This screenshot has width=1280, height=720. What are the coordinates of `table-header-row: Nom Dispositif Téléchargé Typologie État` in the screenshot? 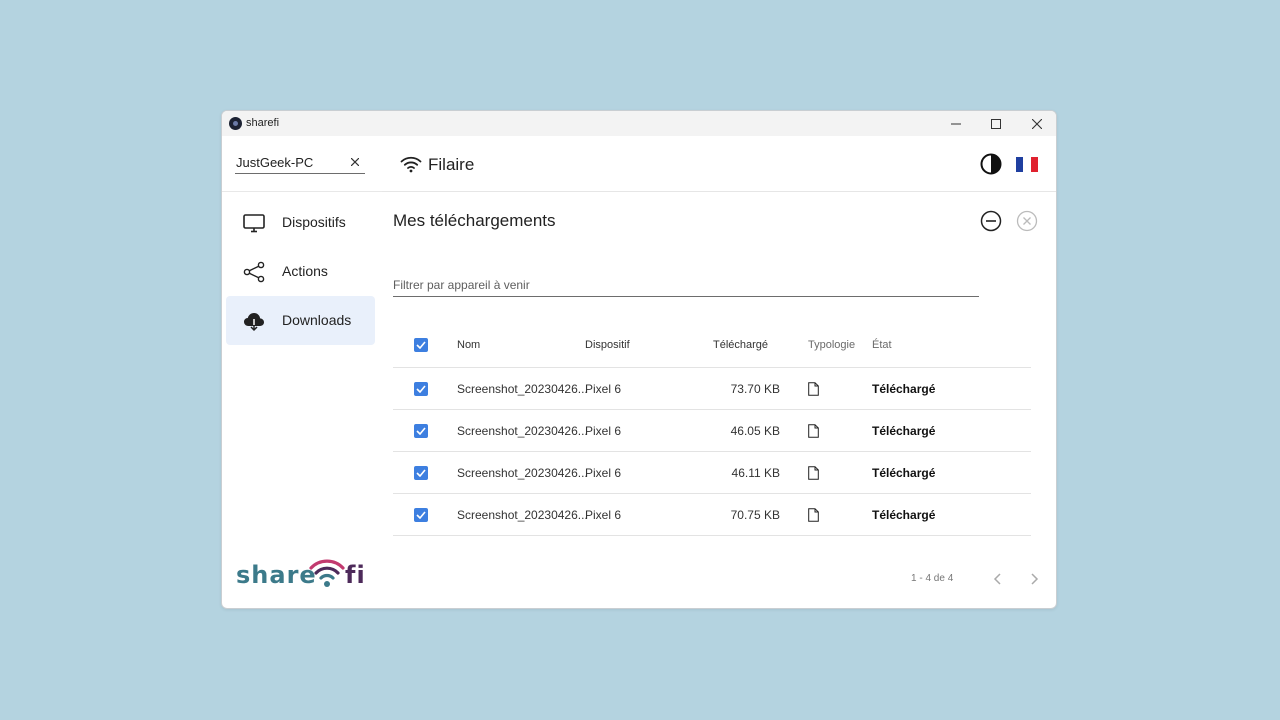 It's located at (712, 345).